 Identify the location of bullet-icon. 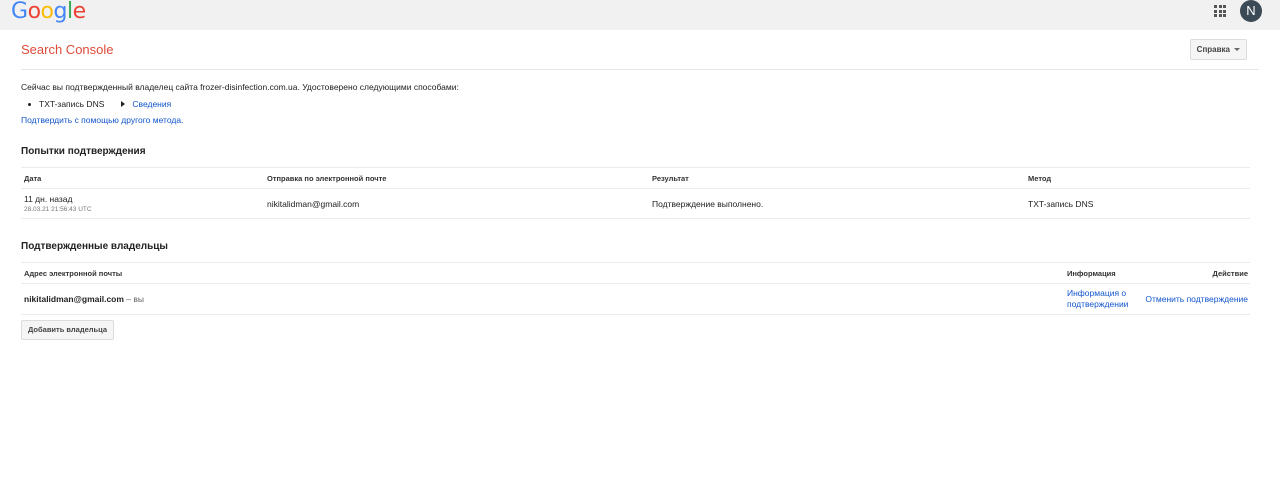
(29, 104).